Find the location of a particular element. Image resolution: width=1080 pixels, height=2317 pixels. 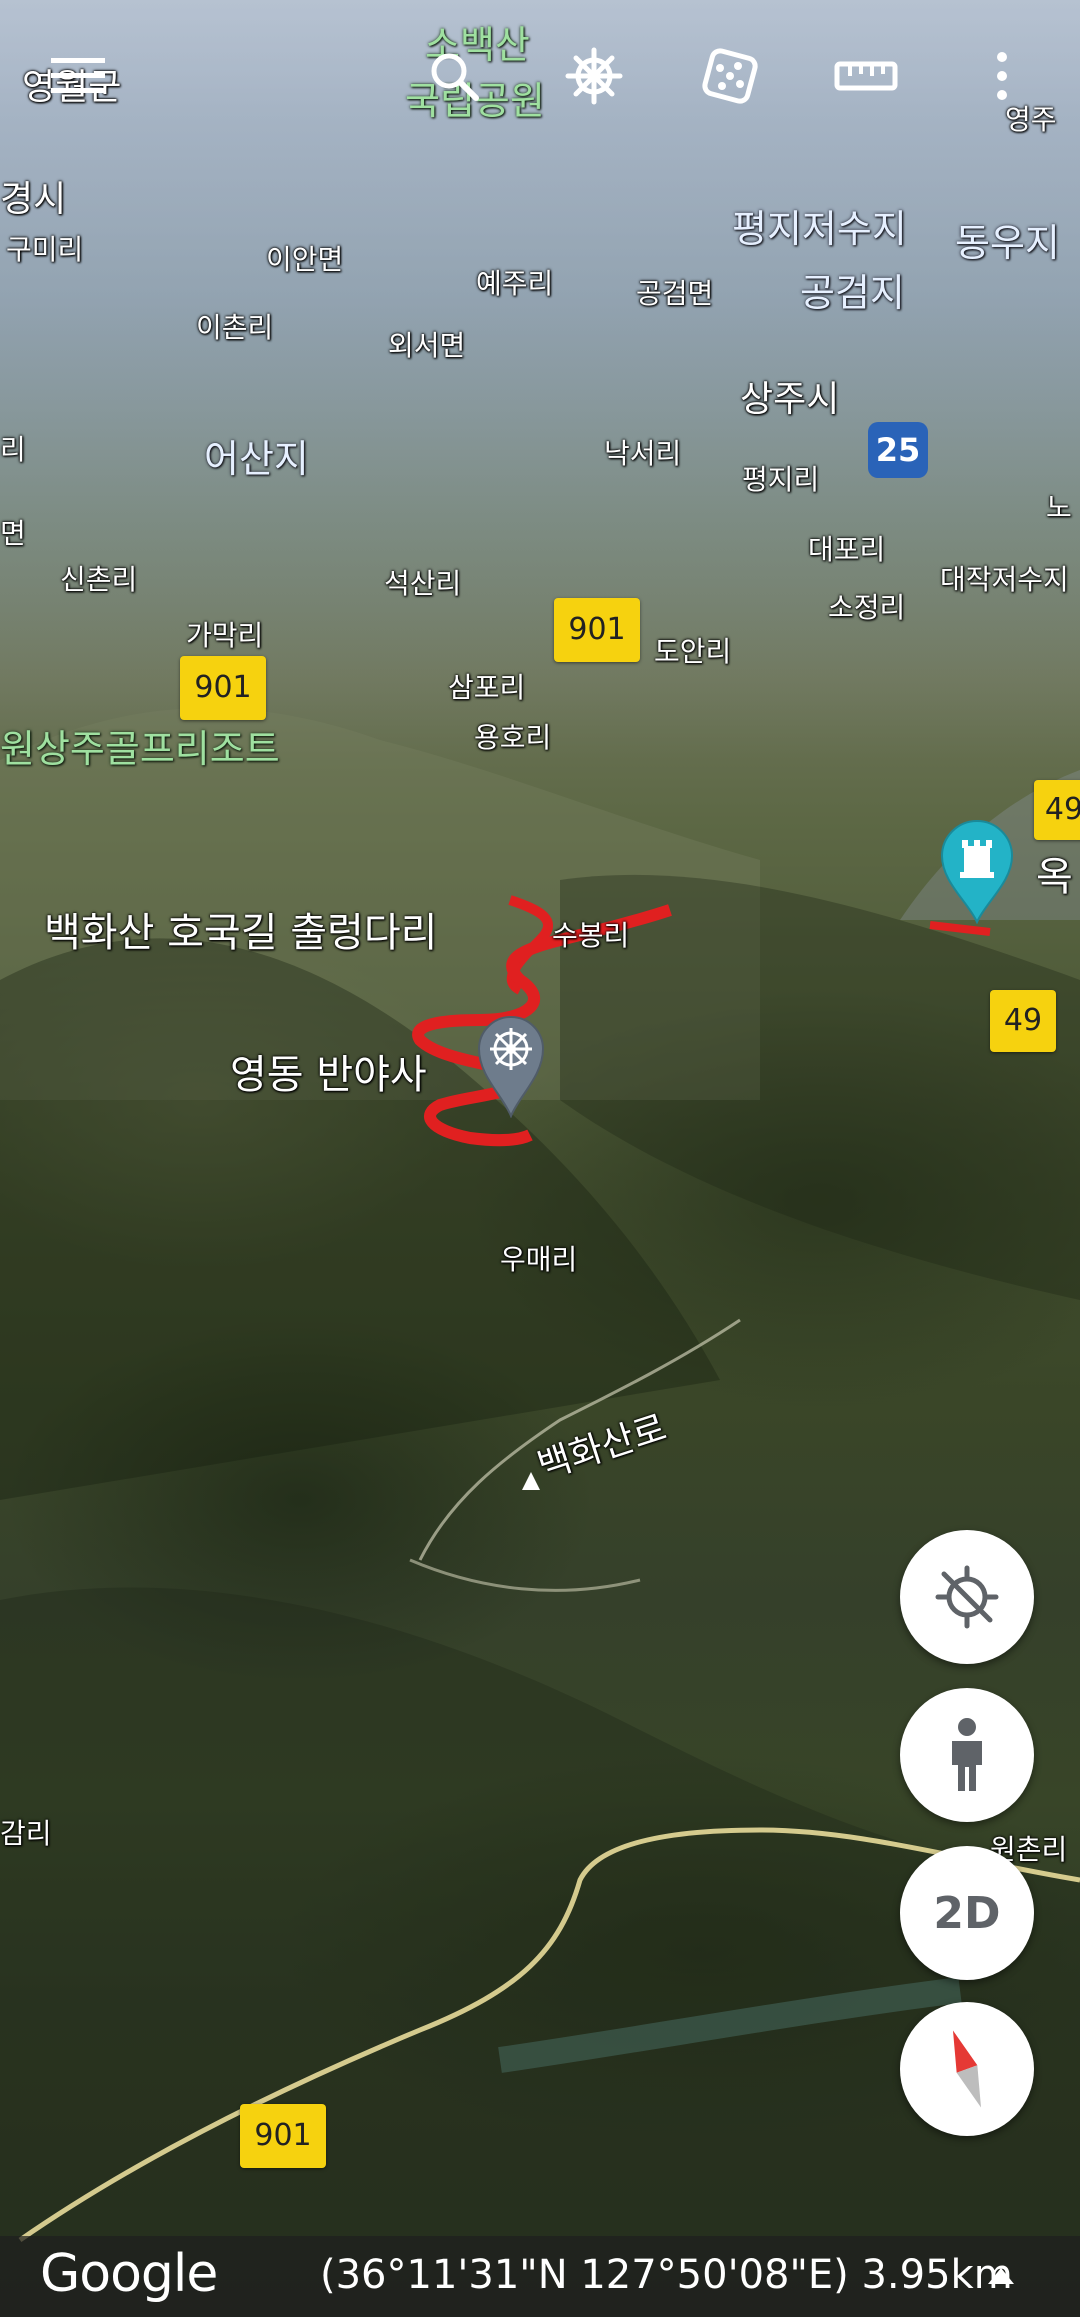

place-label: 공검면 is located at coordinates (675, 293).